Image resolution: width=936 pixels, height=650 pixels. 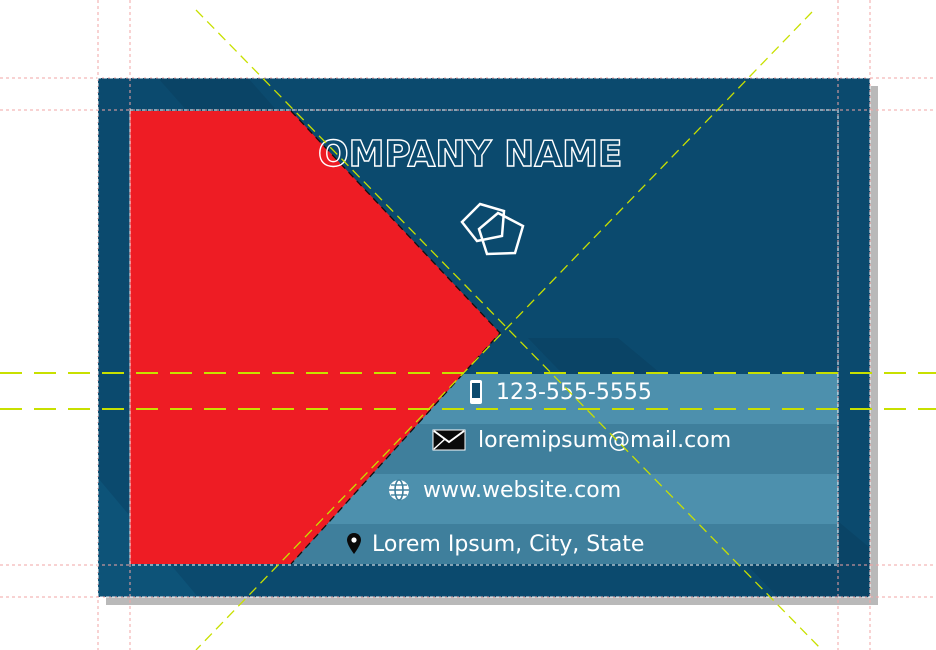 I want to click on email-row: loremipsum@mail.com, so click(x=581, y=440).